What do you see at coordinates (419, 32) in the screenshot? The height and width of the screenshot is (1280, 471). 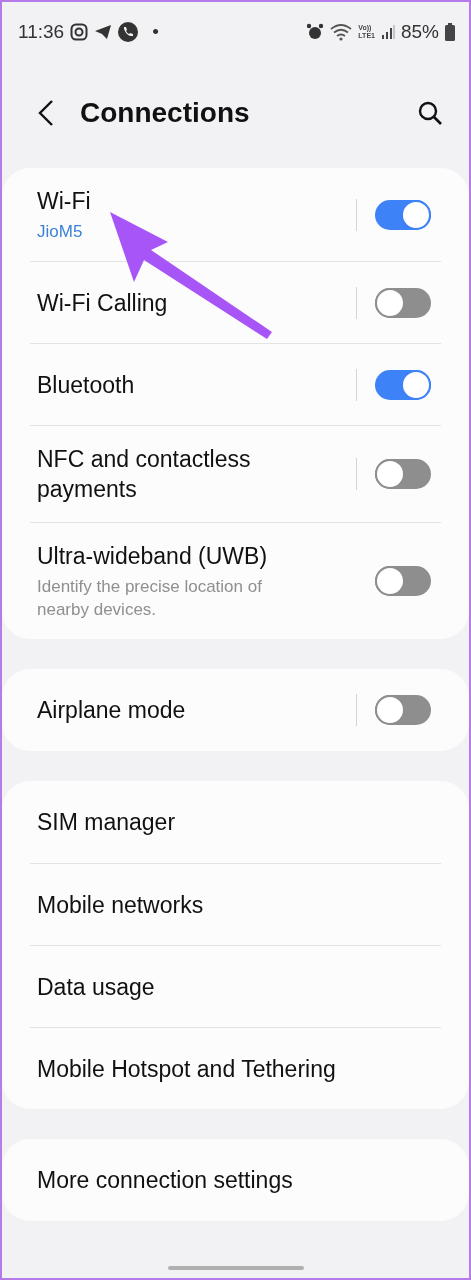 I see `battery-percent: 85%` at bounding box center [419, 32].